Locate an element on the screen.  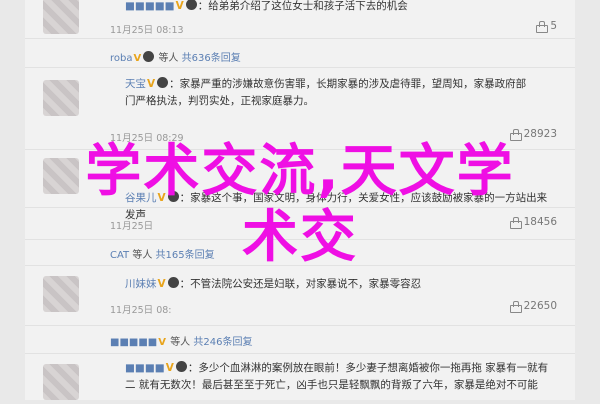
comment-time: 11月25日 08: is located at coordinates (141, 310).